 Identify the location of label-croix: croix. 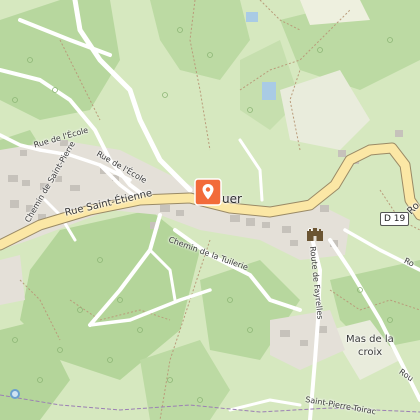
(370, 352).